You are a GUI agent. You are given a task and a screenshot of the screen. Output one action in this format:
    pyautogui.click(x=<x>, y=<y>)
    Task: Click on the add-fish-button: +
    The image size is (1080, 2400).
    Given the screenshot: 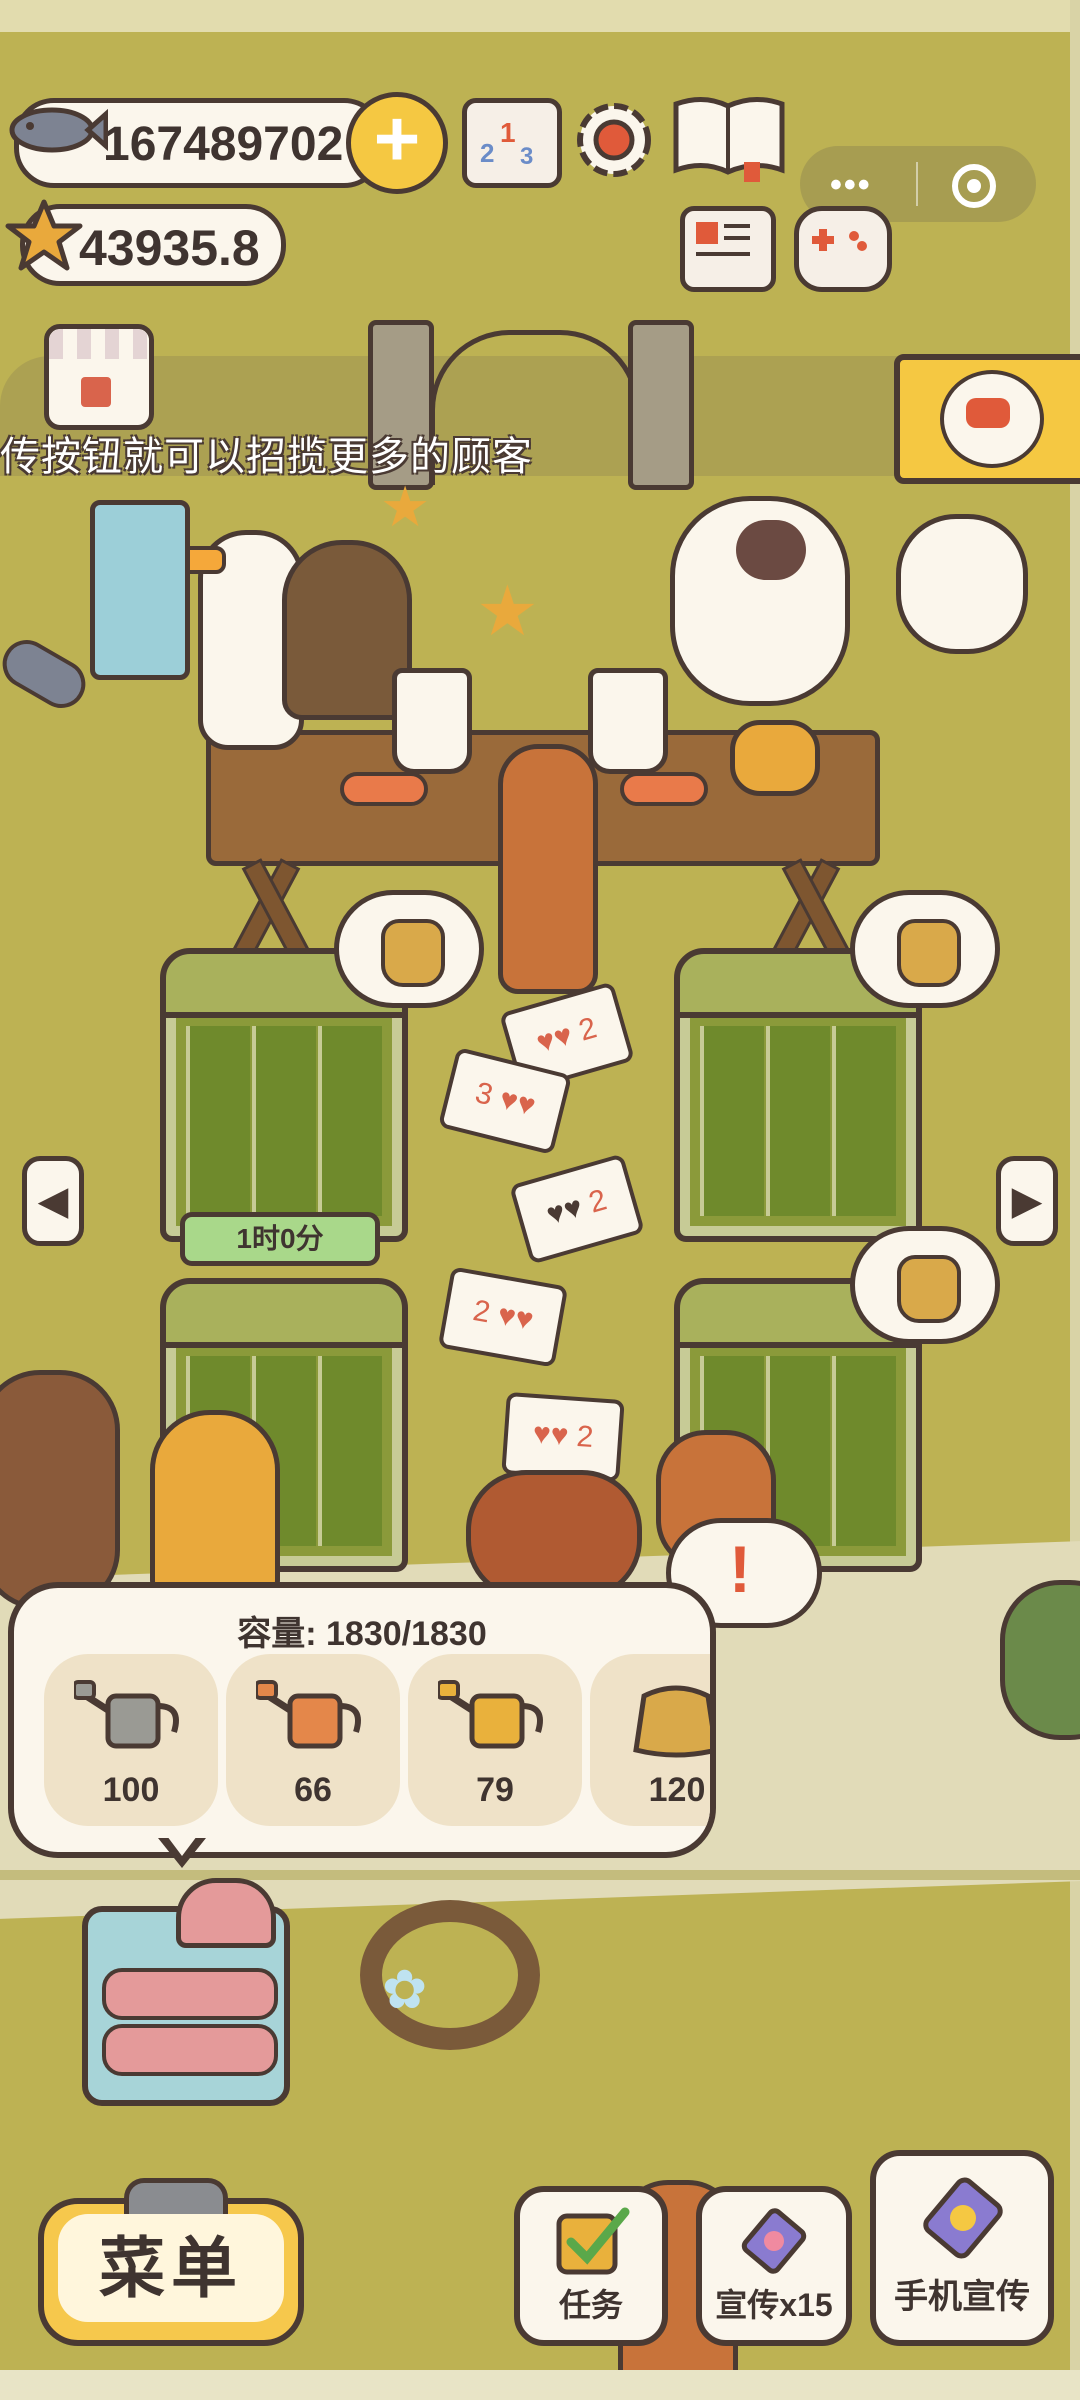 What is the action you would take?
    pyautogui.click(x=397, y=143)
    